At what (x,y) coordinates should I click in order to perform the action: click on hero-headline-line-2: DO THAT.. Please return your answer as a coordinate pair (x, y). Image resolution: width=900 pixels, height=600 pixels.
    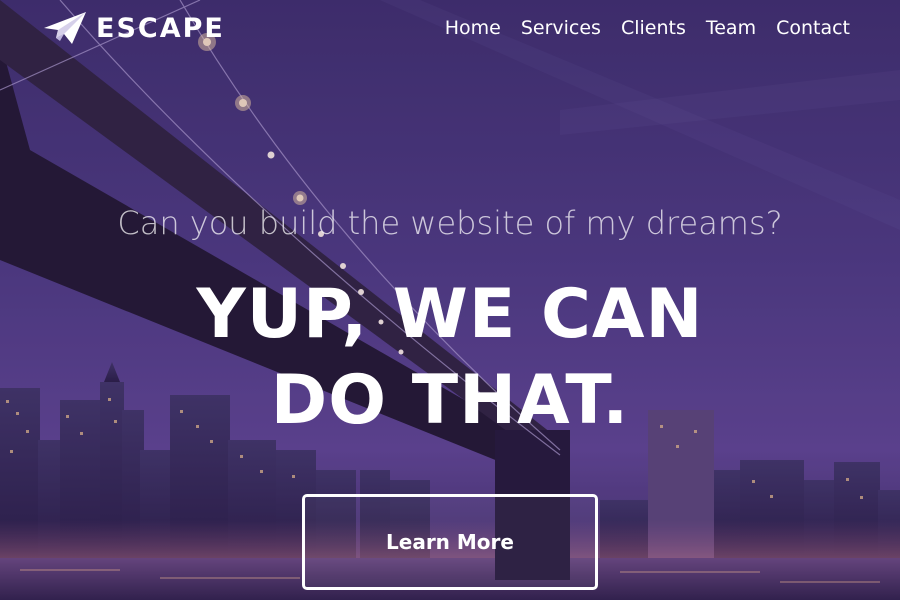
    Looking at the image, I should click on (450, 400).